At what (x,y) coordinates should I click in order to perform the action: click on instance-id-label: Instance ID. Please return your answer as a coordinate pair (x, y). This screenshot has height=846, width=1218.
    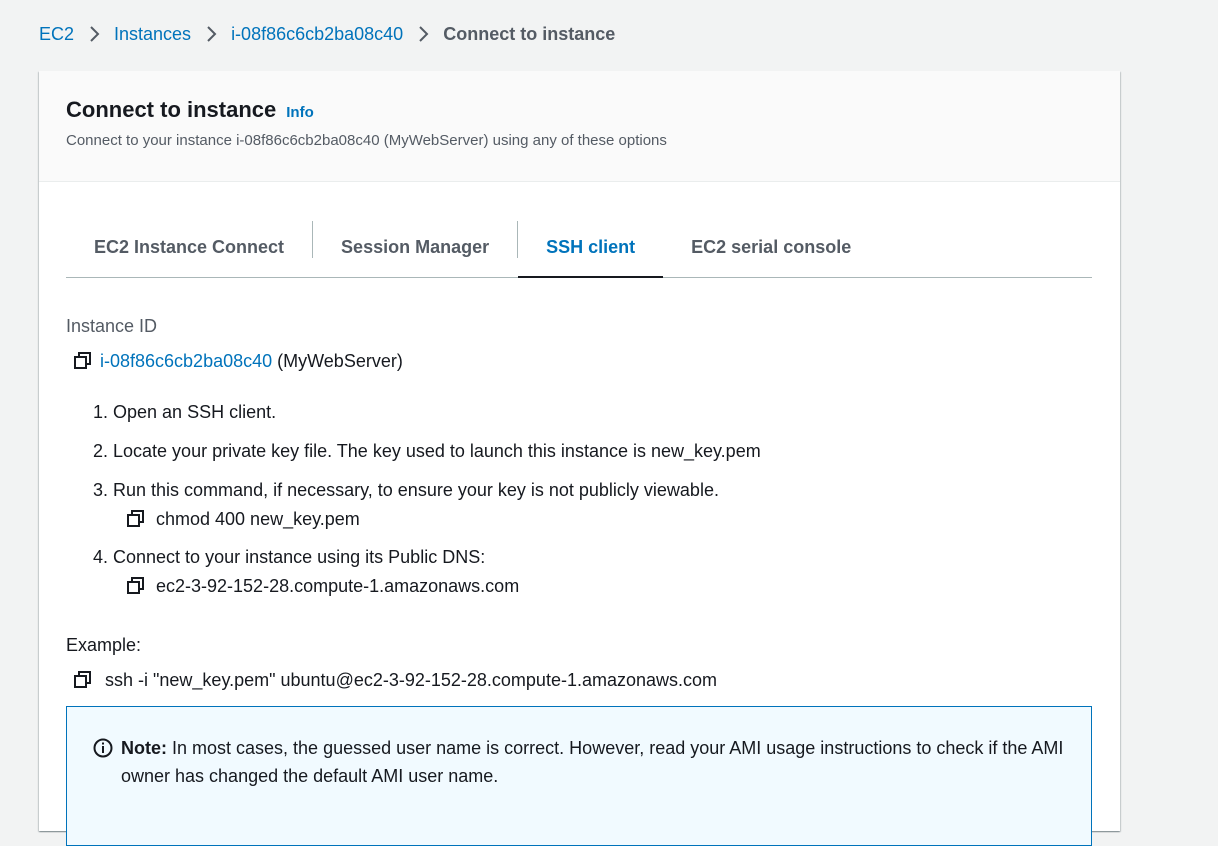
    Looking at the image, I should click on (112, 326).